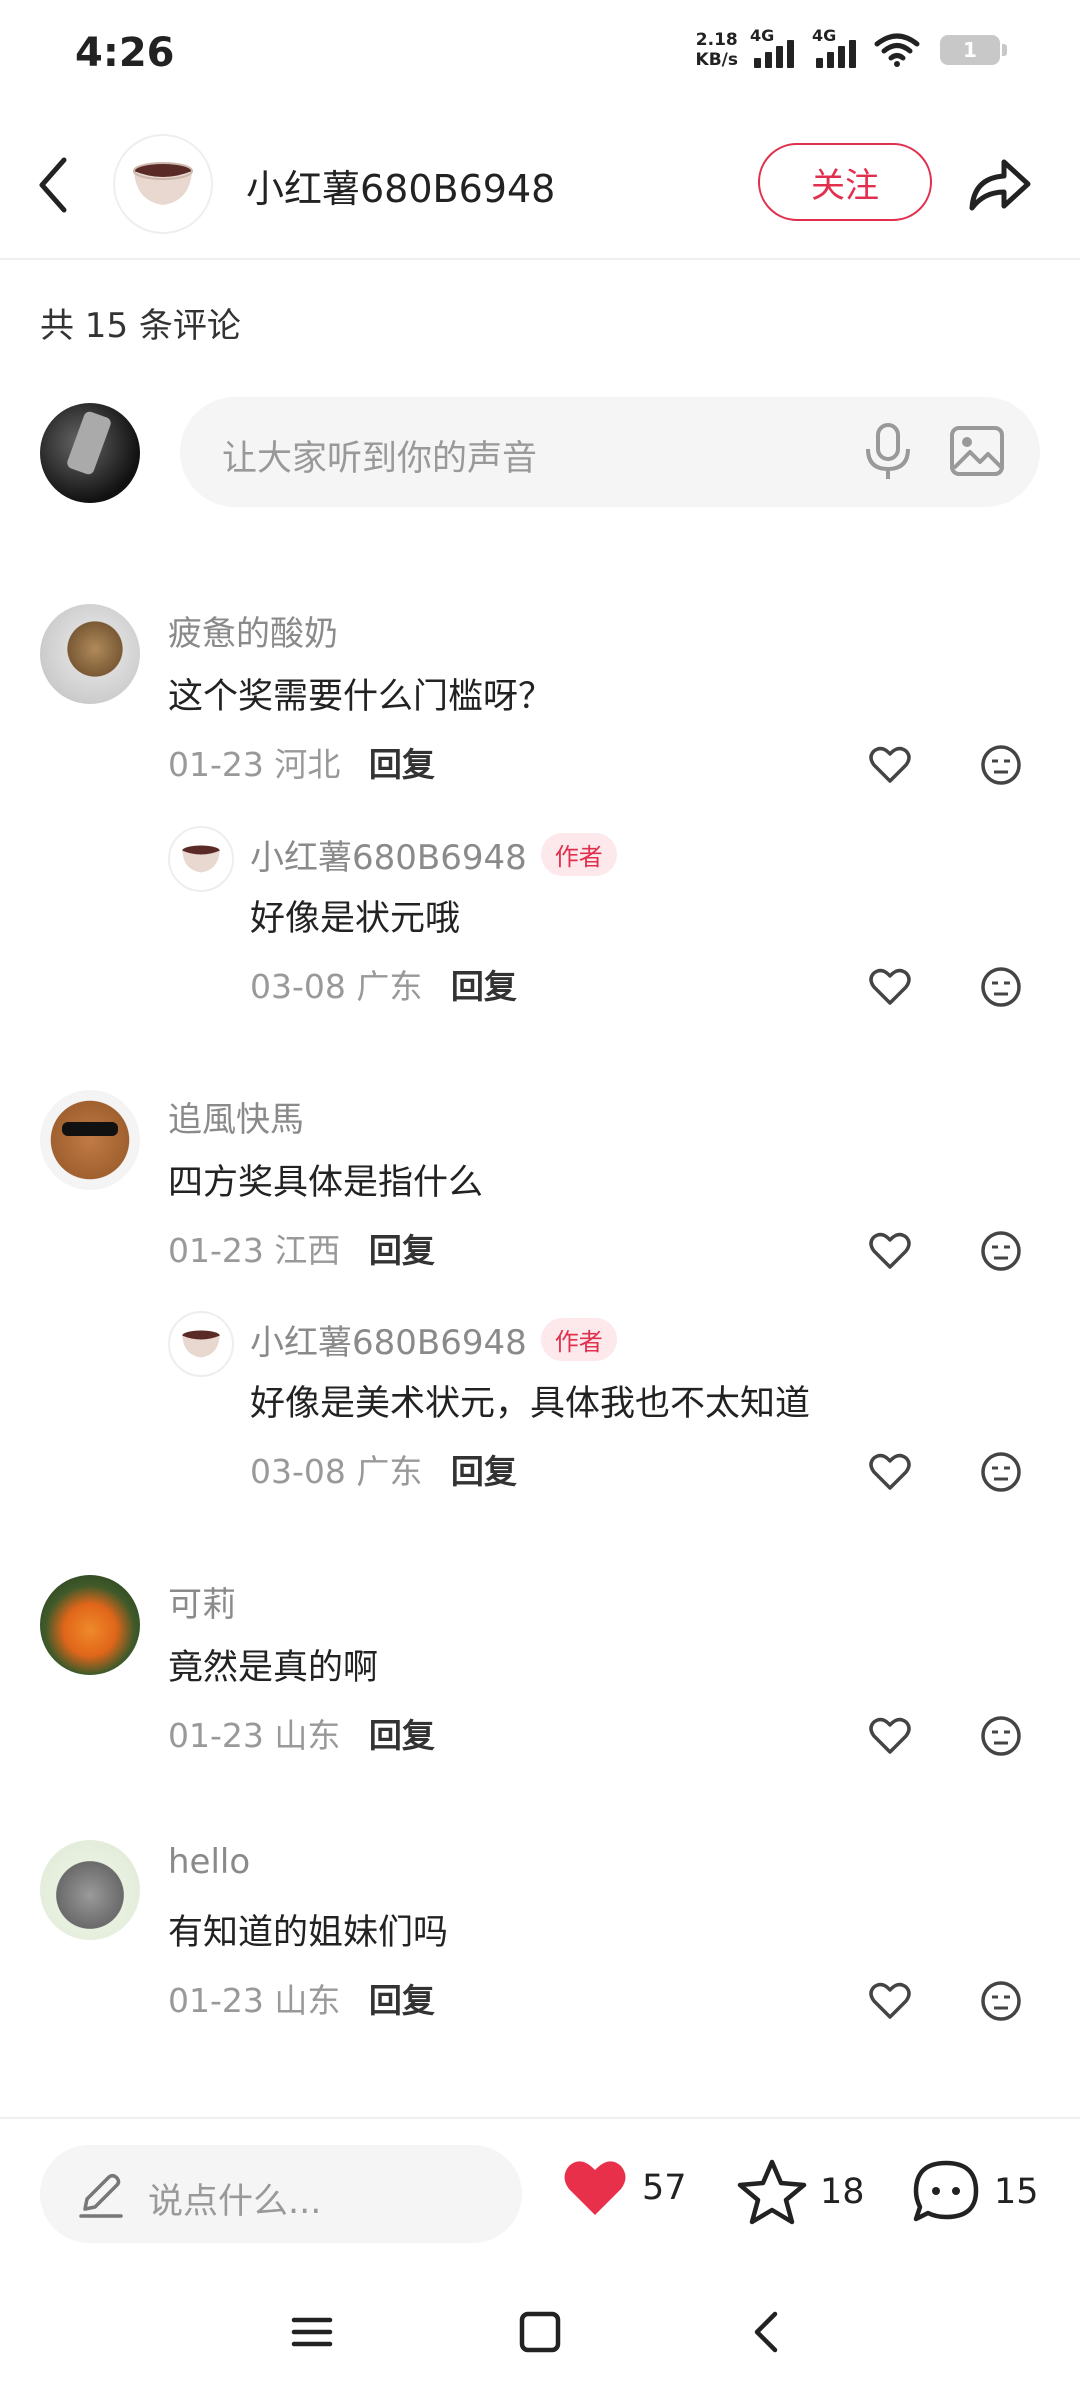 This screenshot has width=1080, height=2400. Describe the element at coordinates (55, 185) in the screenshot. I see `back-icon` at that location.